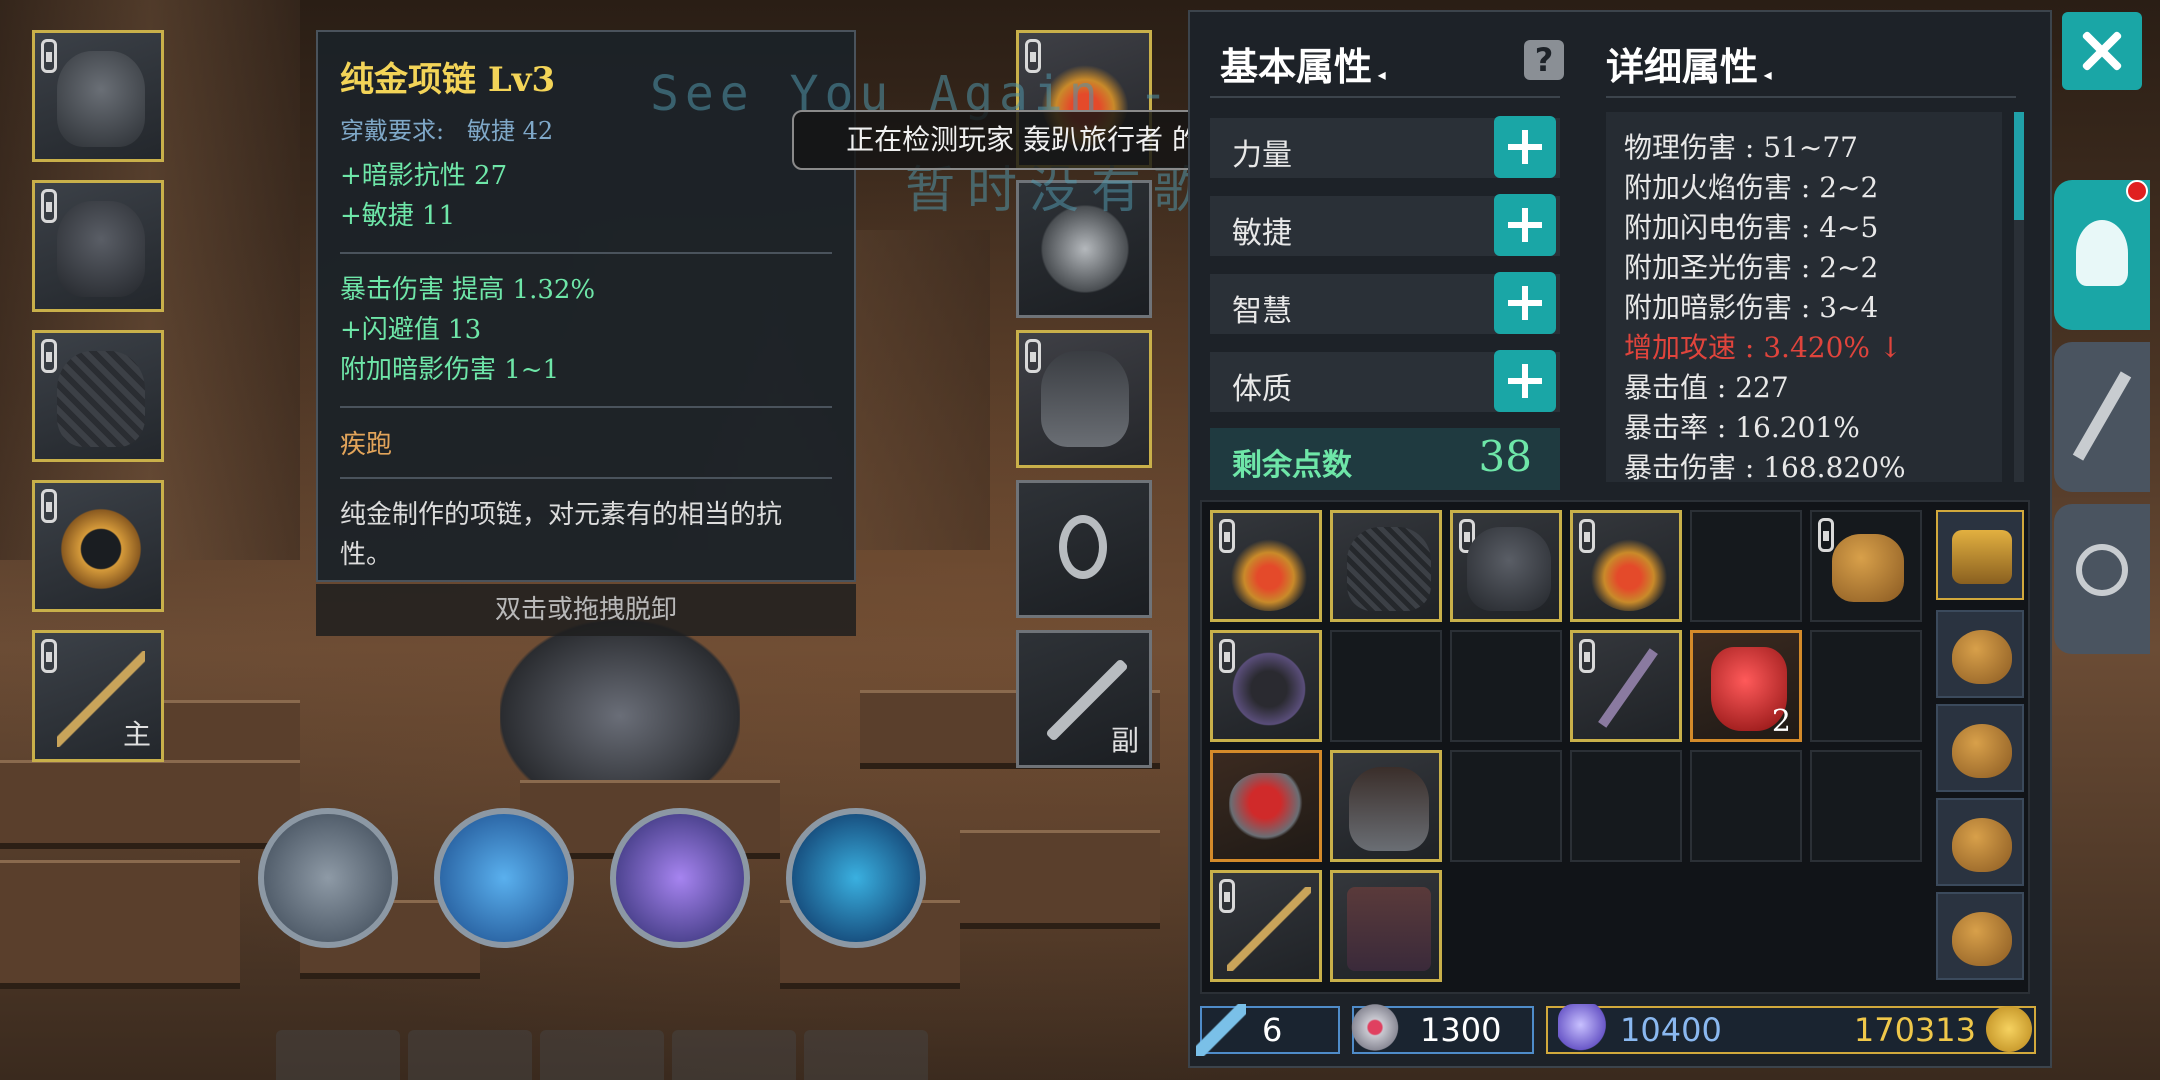 This screenshot has width=2160, height=1080. What do you see at coordinates (101, 399) in the screenshot?
I see `leg-armor-icon` at bounding box center [101, 399].